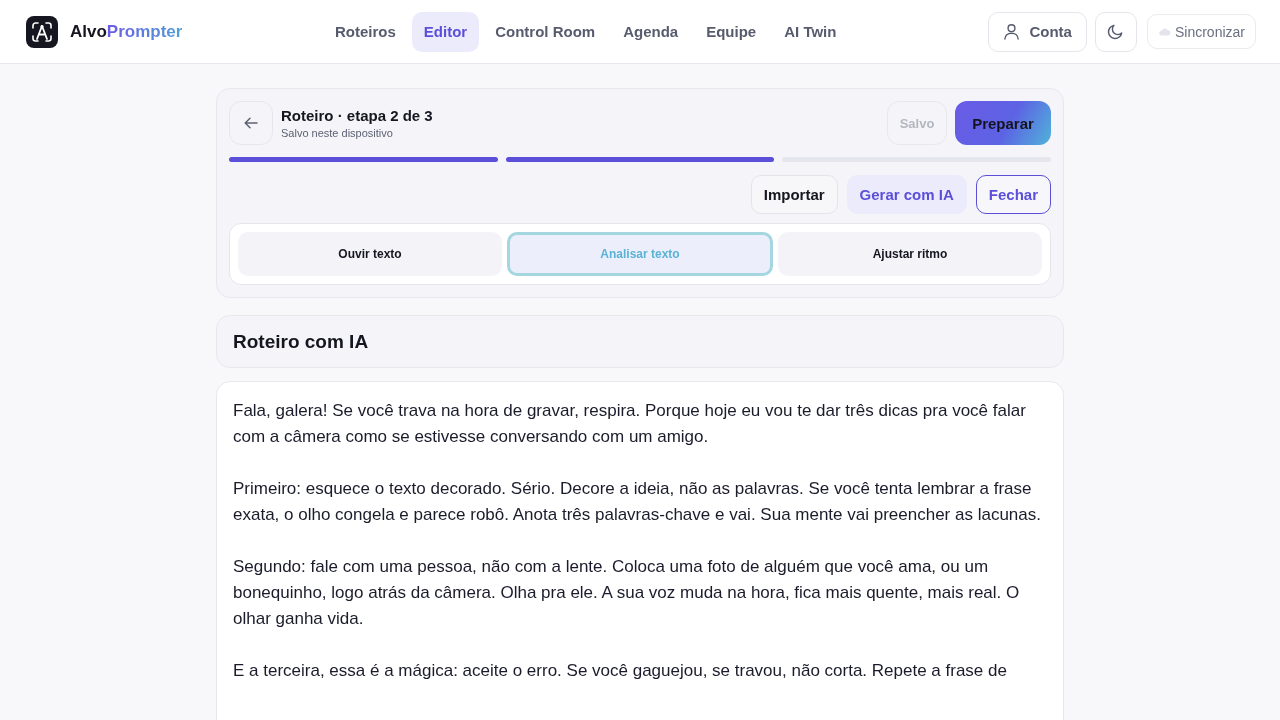  What do you see at coordinates (1164, 31) in the screenshot?
I see `cloud-icon` at bounding box center [1164, 31].